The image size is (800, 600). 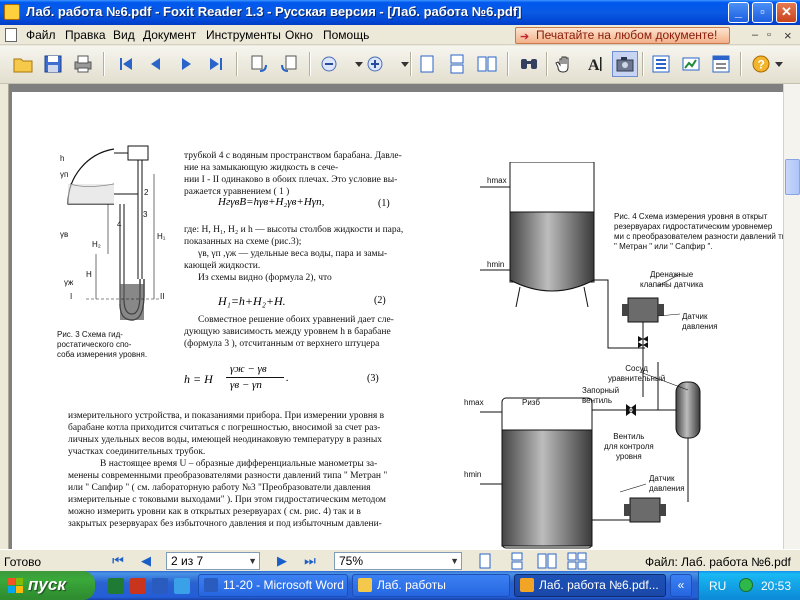 I want to click on vertical-scrollbar, so click(x=791, y=316).